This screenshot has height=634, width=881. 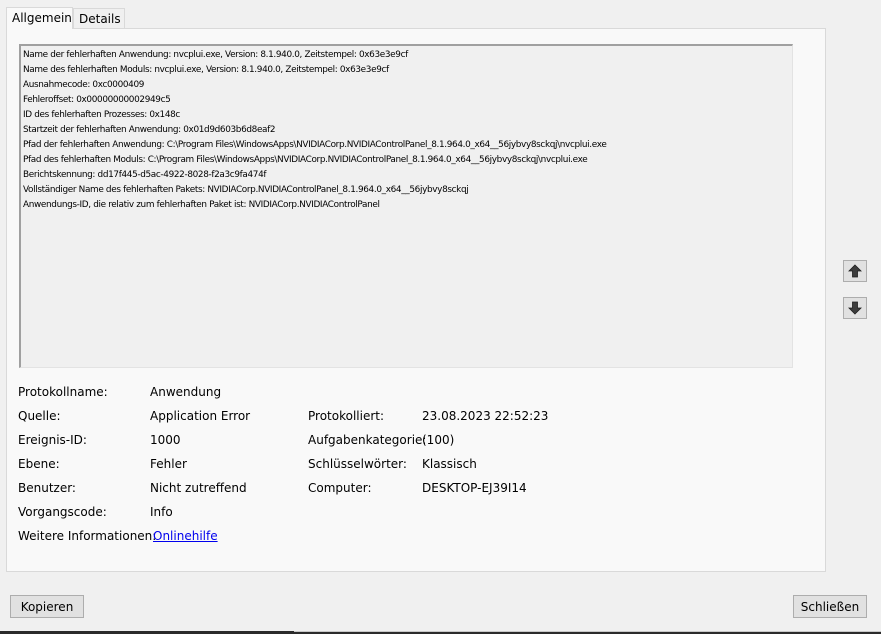 I want to click on task-category-label: Aufgabenkategorie:, so click(x=367, y=440).